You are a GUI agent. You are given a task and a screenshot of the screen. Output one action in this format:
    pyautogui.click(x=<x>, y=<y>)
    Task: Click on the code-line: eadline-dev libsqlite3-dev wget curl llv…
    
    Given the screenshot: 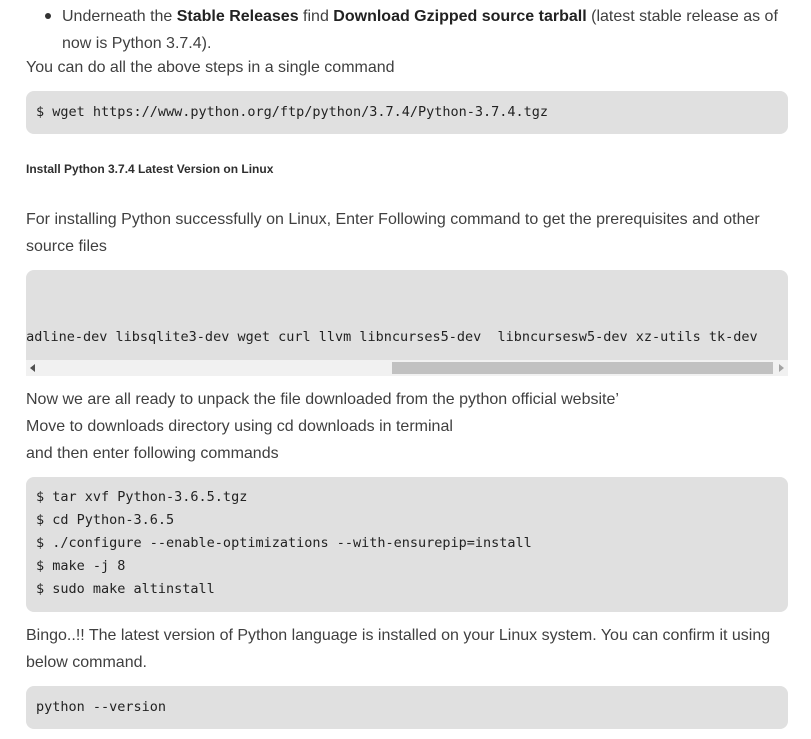 What is the action you would take?
    pyautogui.click(x=392, y=337)
    